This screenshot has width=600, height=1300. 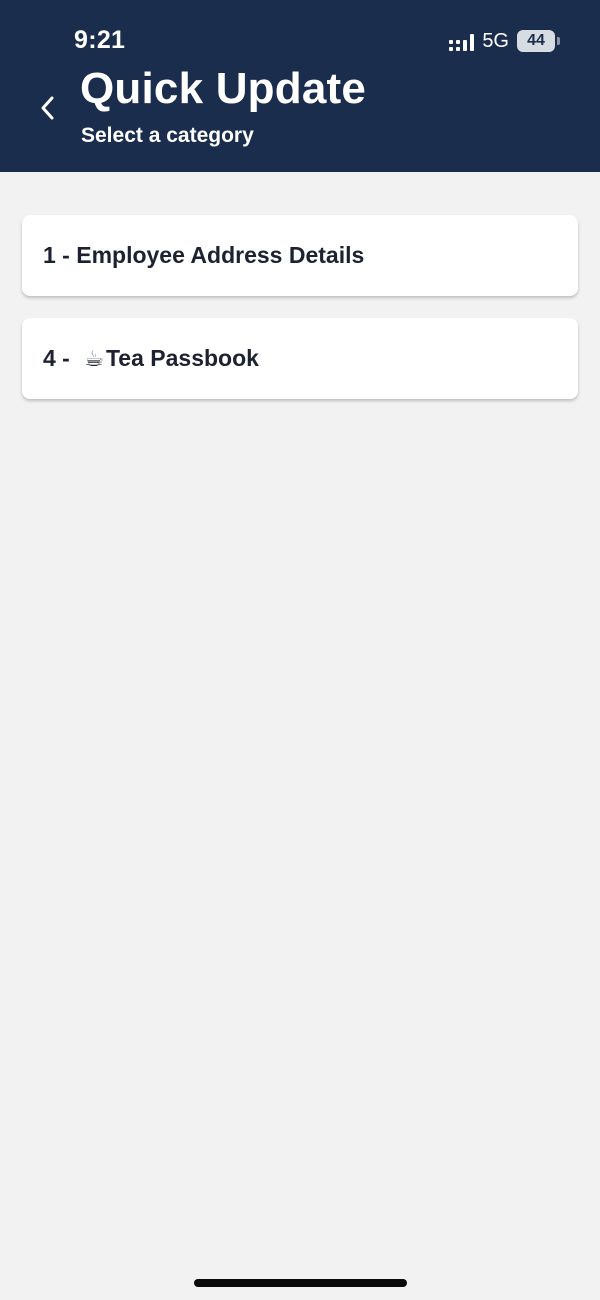 What do you see at coordinates (60, 358) in the screenshot?
I see `category-prefix: 4 -` at bounding box center [60, 358].